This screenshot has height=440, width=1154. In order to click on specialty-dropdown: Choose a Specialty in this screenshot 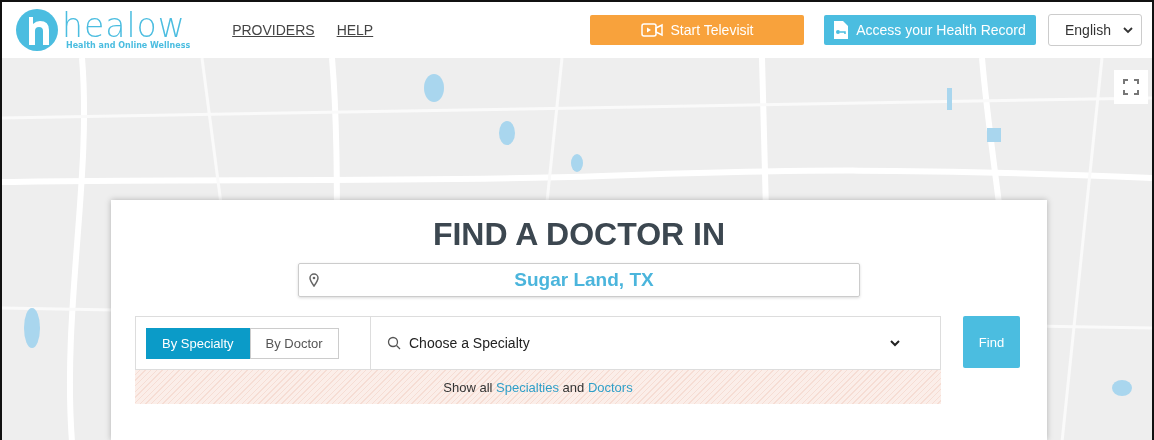, I will do `click(655, 343)`.